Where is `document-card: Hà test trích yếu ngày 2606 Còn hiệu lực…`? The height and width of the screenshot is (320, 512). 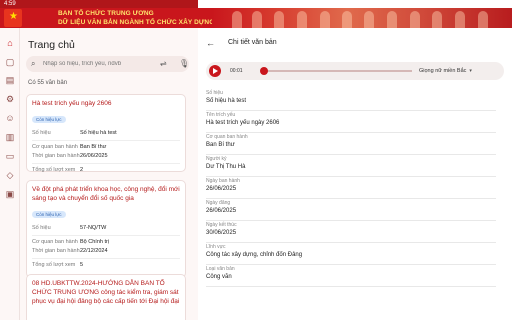
document-card: Hà test trích yếu ngày 2606 Còn hiệu lực… is located at coordinates (106, 133).